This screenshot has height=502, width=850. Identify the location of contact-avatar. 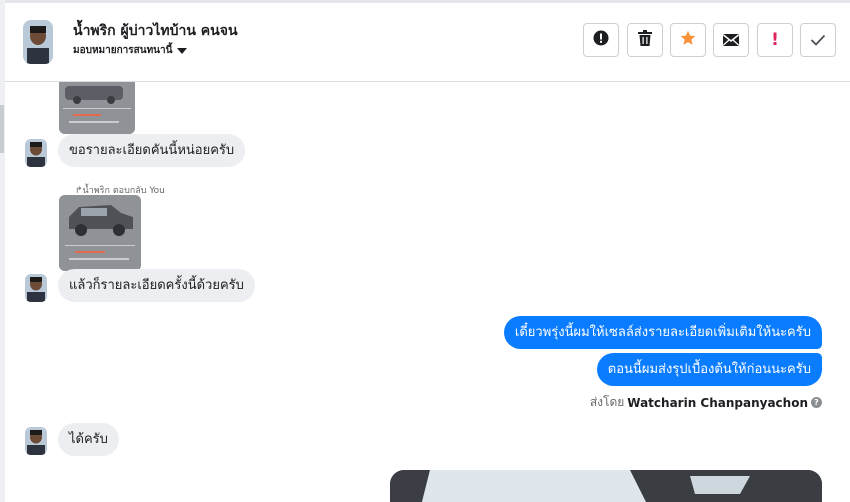
(38, 42).